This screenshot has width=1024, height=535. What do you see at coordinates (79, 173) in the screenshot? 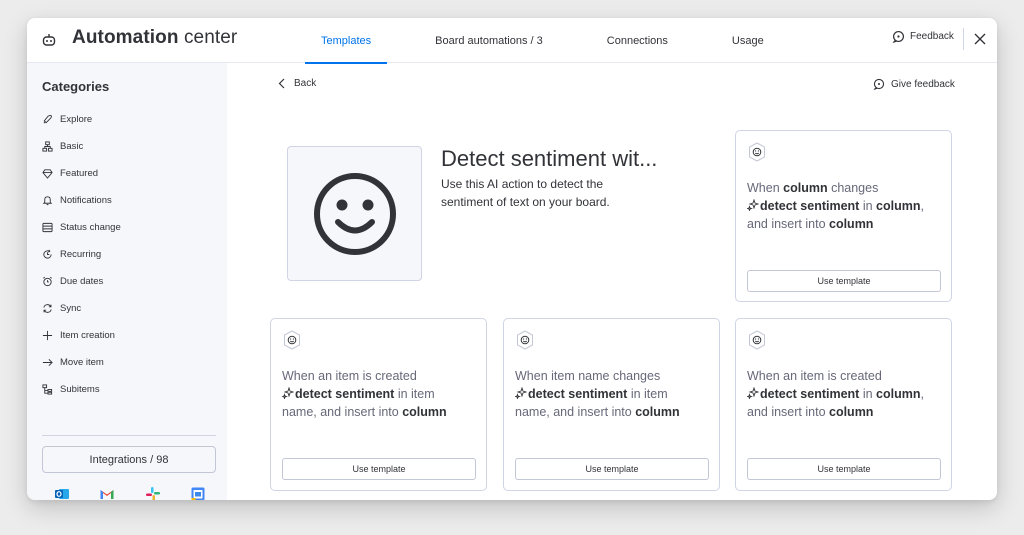
I see `sidebar-item-label: Featured` at bounding box center [79, 173].